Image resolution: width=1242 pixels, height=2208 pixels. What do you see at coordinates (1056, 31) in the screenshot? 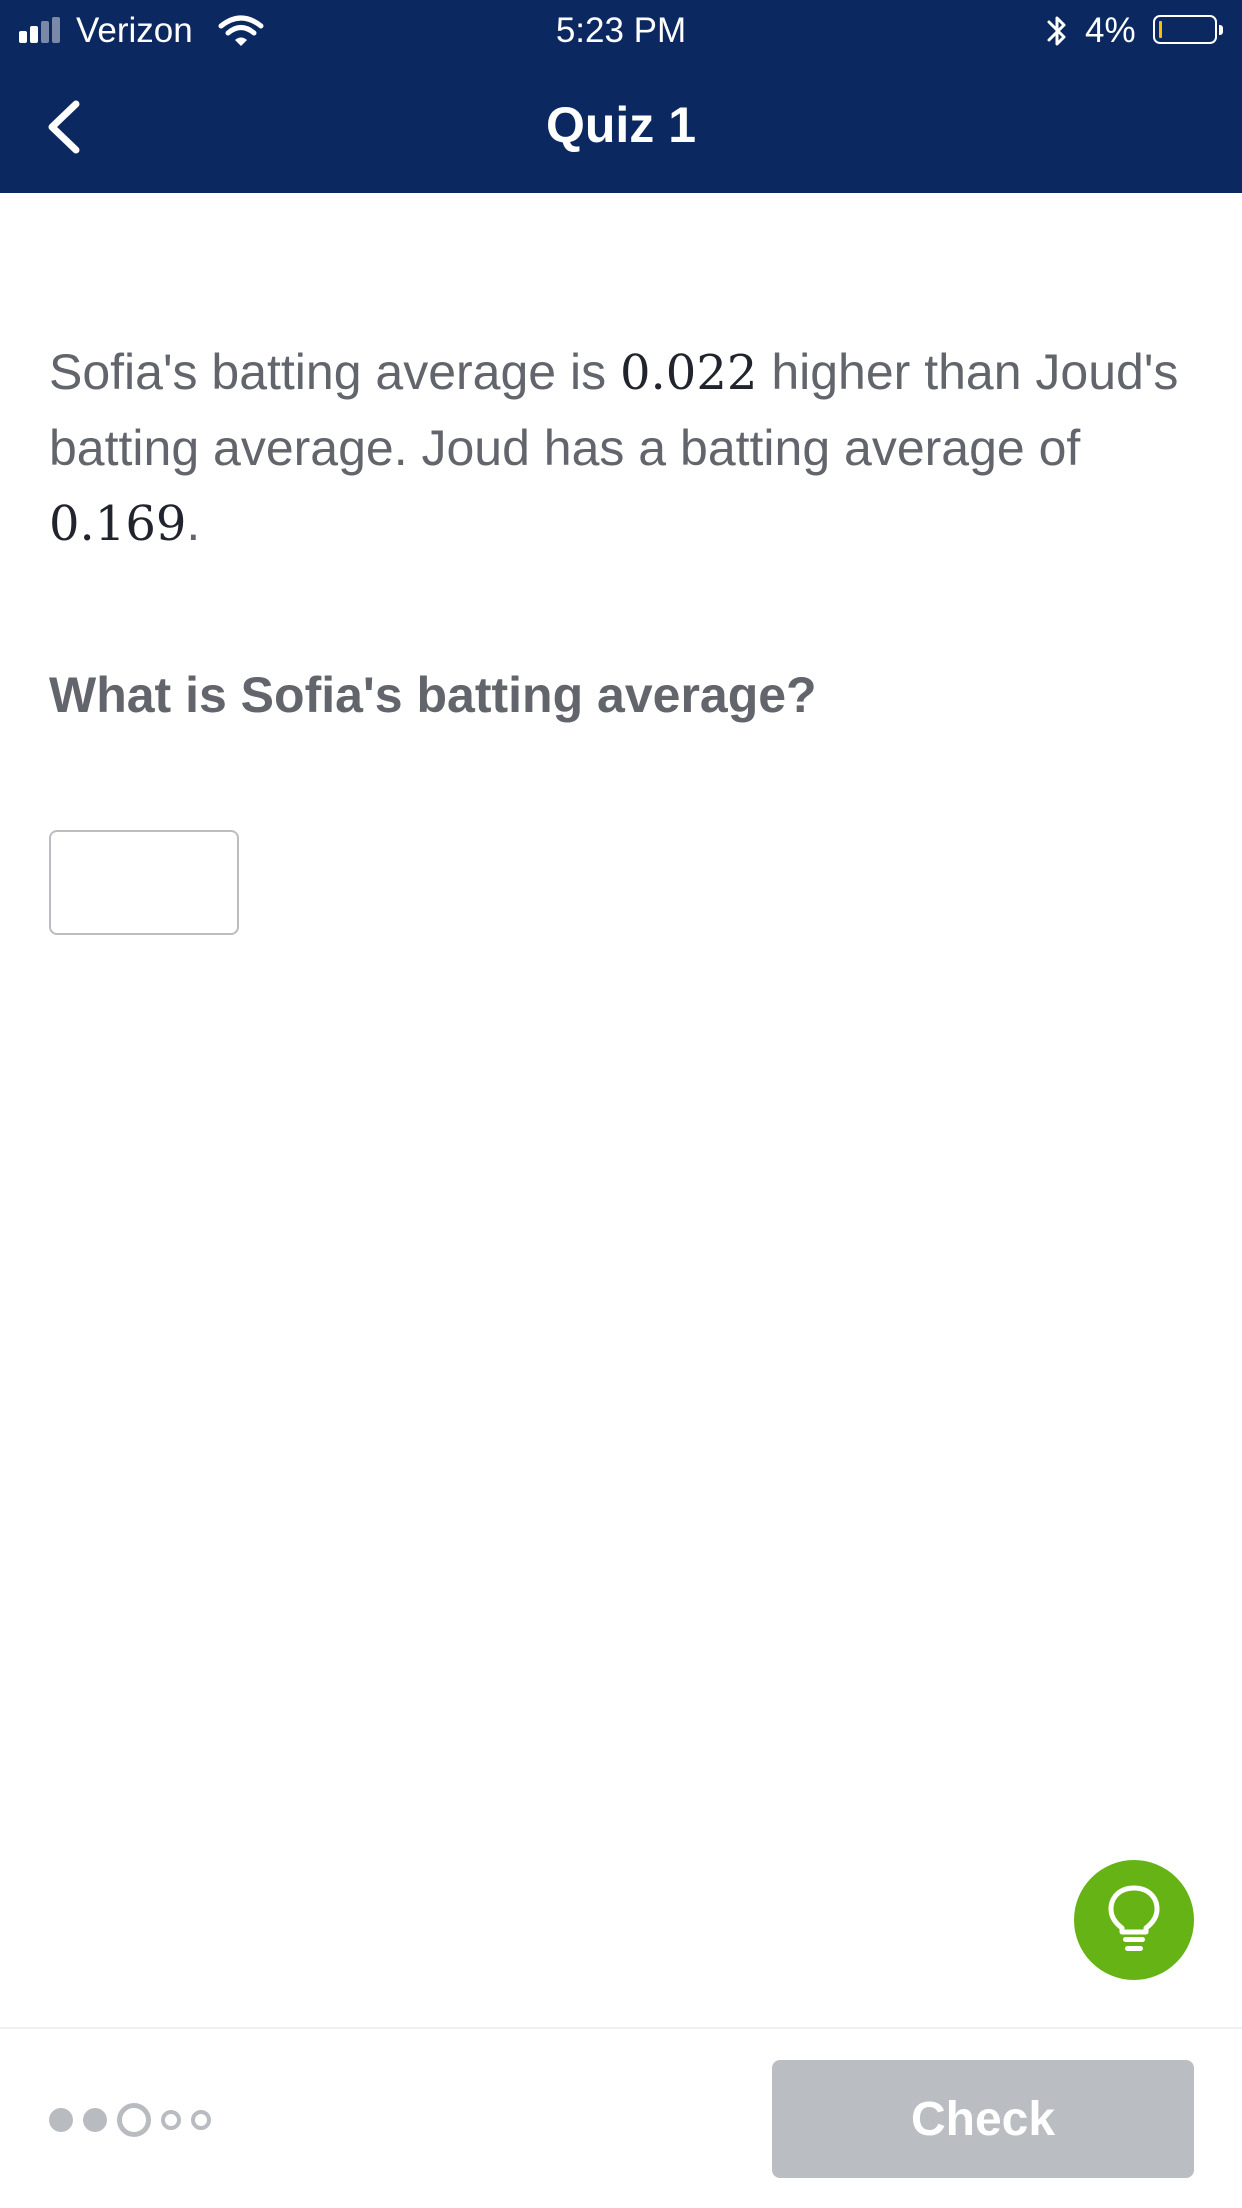
I see `bluetooth-icon` at bounding box center [1056, 31].